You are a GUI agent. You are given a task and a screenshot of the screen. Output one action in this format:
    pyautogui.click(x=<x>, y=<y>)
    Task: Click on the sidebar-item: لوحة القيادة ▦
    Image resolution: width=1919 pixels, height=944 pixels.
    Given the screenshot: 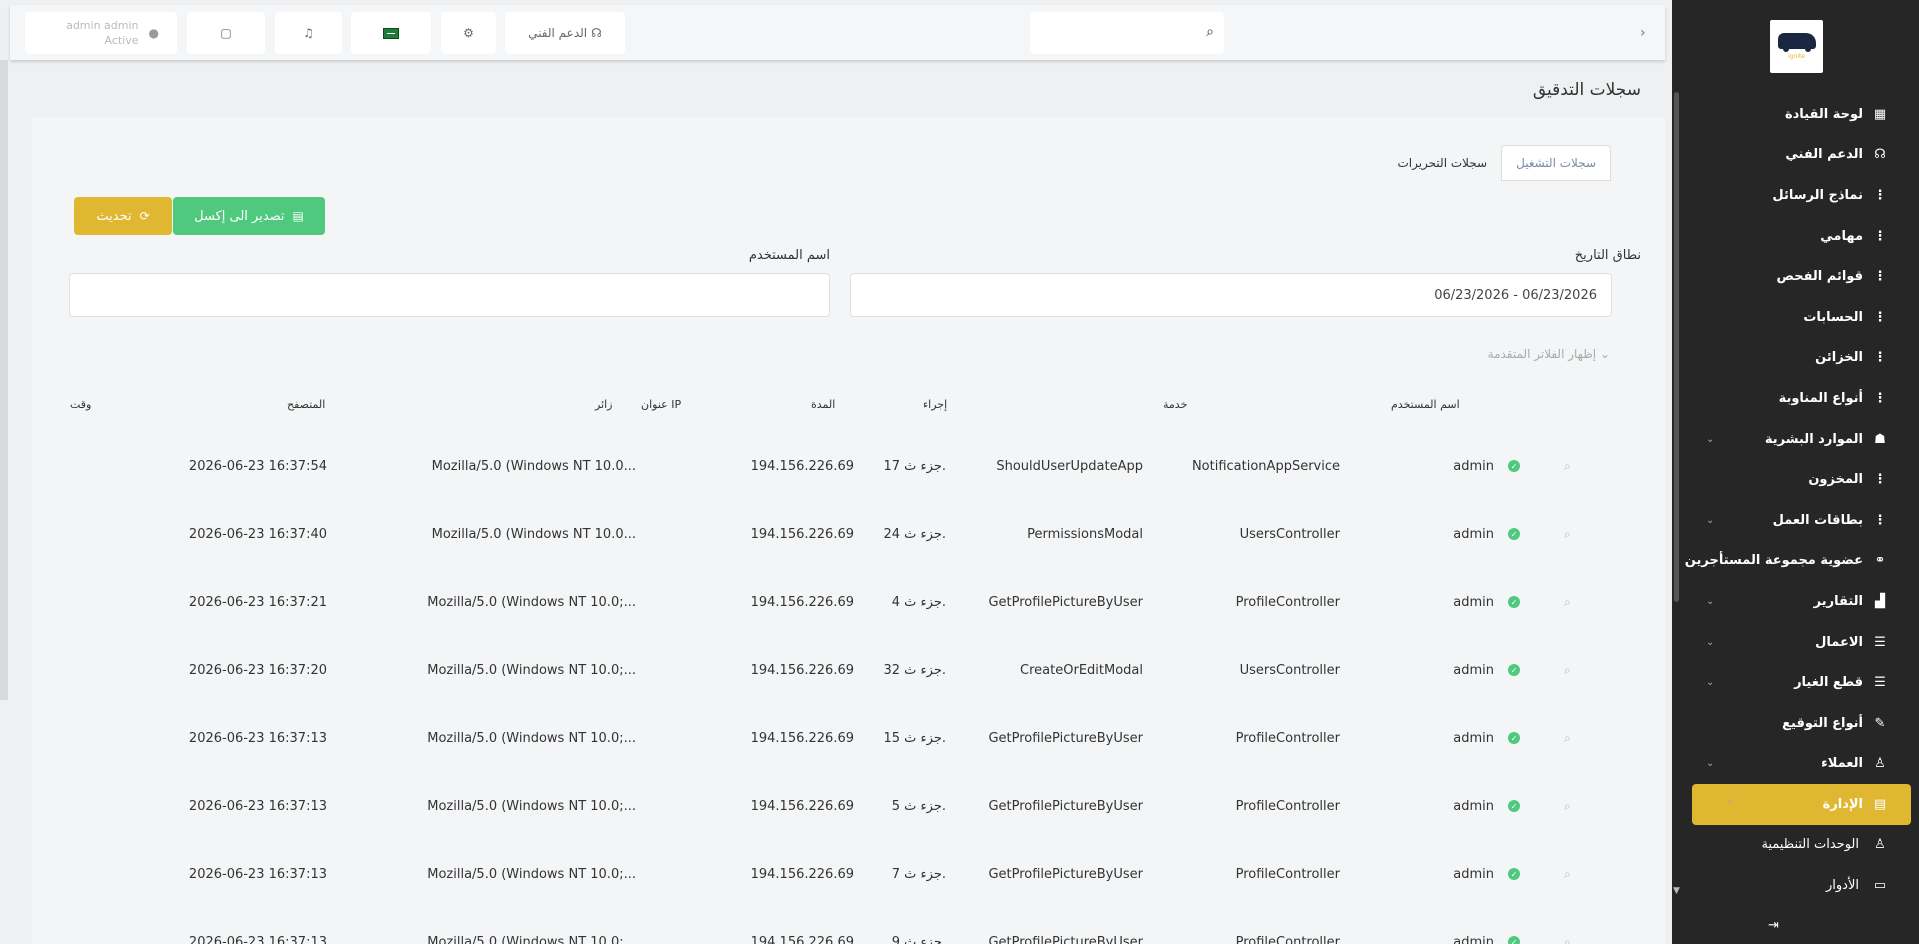 What is the action you would take?
    pyautogui.click(x=1795, y=114)
    